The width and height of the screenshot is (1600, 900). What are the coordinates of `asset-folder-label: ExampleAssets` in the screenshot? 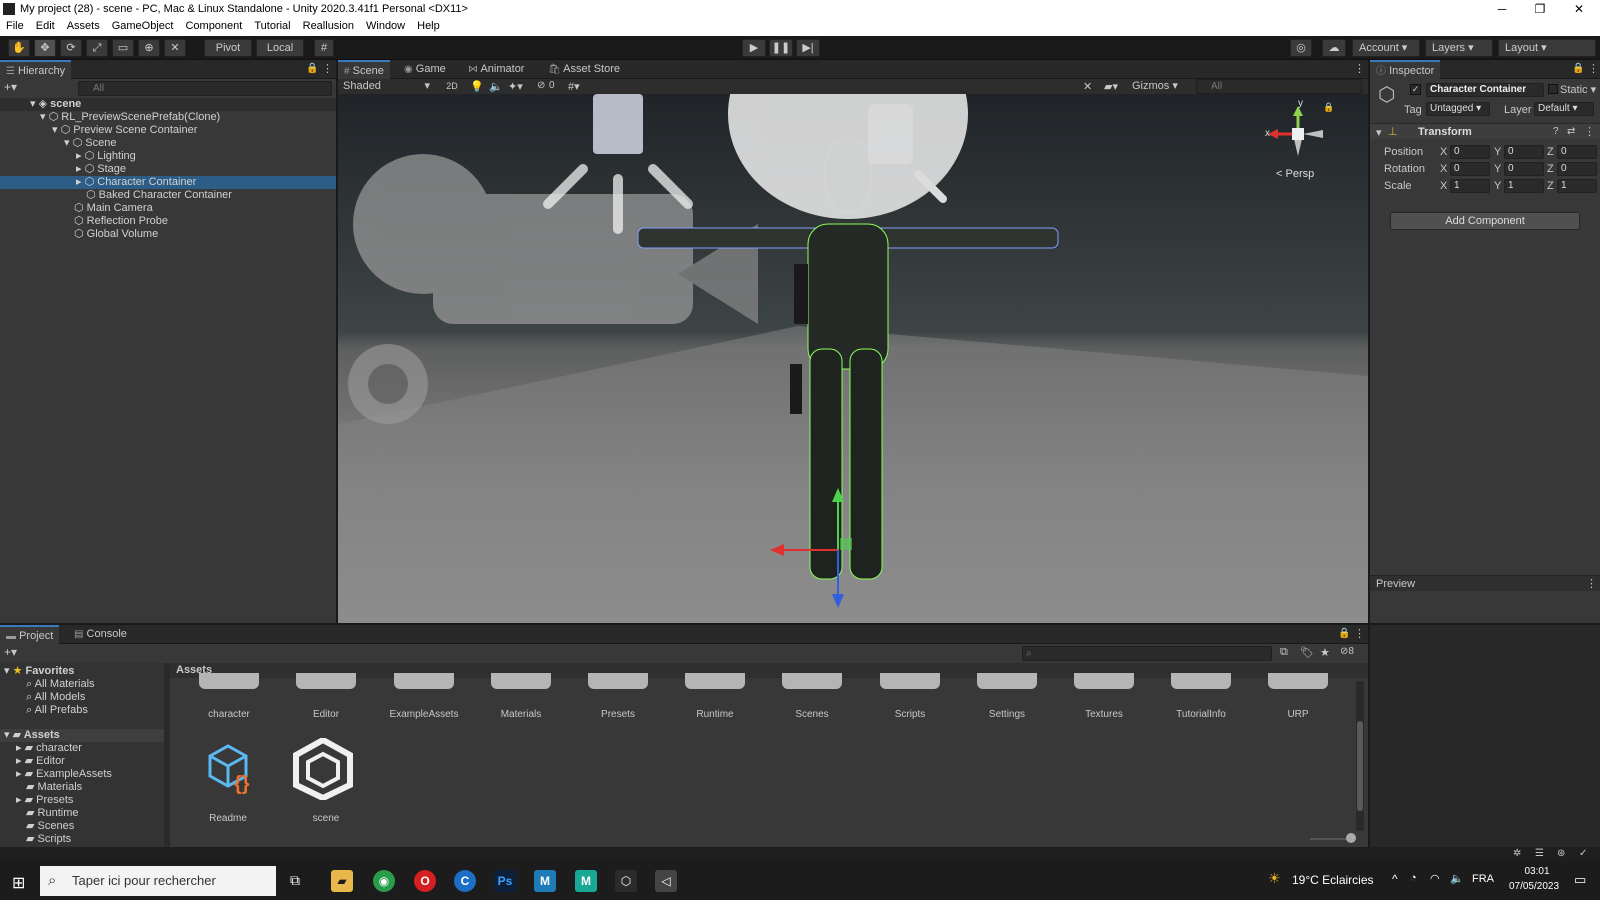 It's located at (424, 714).